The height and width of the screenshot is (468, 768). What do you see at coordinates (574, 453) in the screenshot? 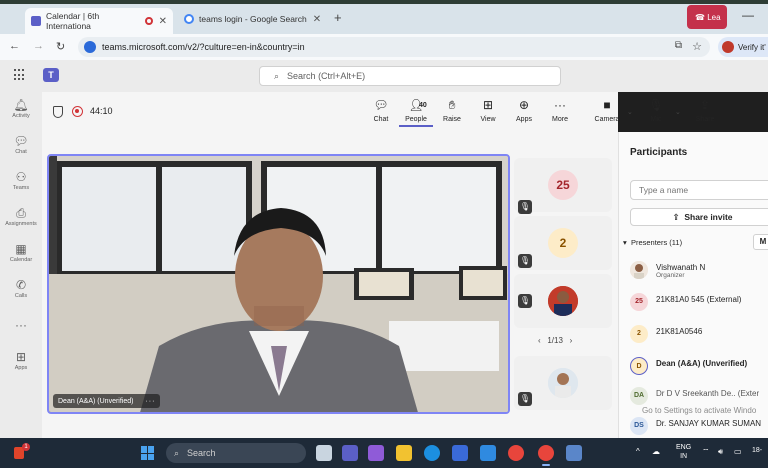
I see `app-icon` at bounding box center [574, 453].